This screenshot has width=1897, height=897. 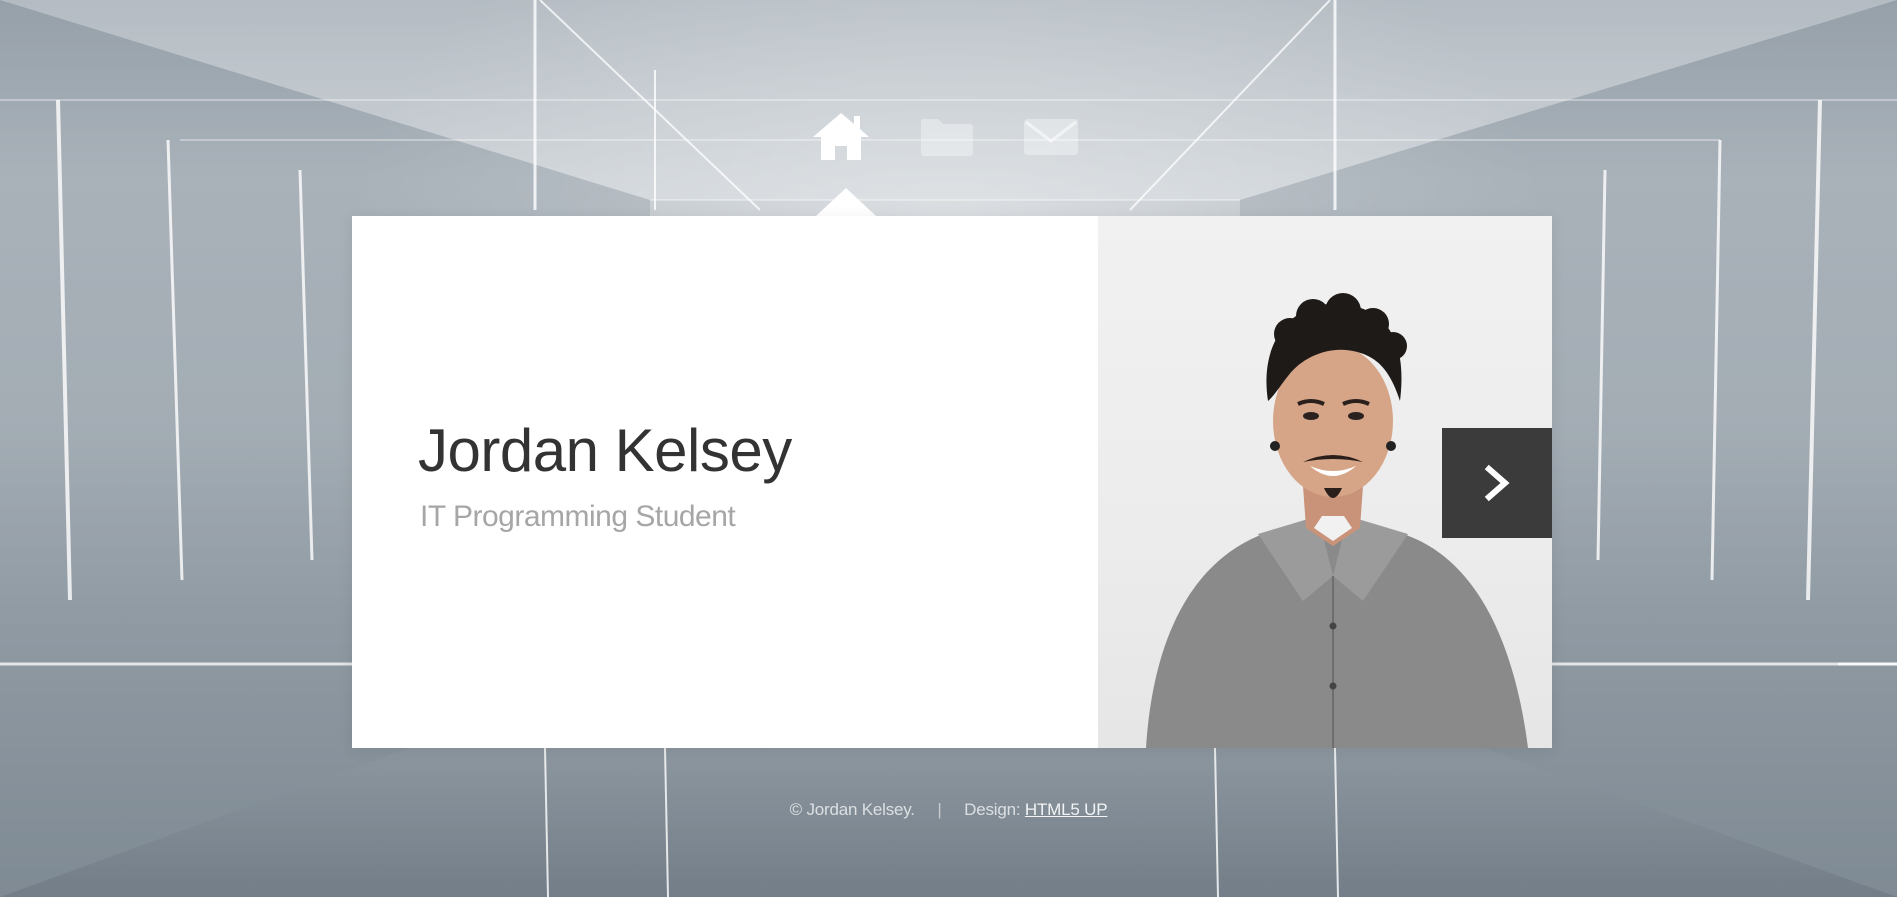 What do you see at coordinates (846, 202) in the screenshot?
I see `nav-active-pointer` at bounding box center [846, 202].